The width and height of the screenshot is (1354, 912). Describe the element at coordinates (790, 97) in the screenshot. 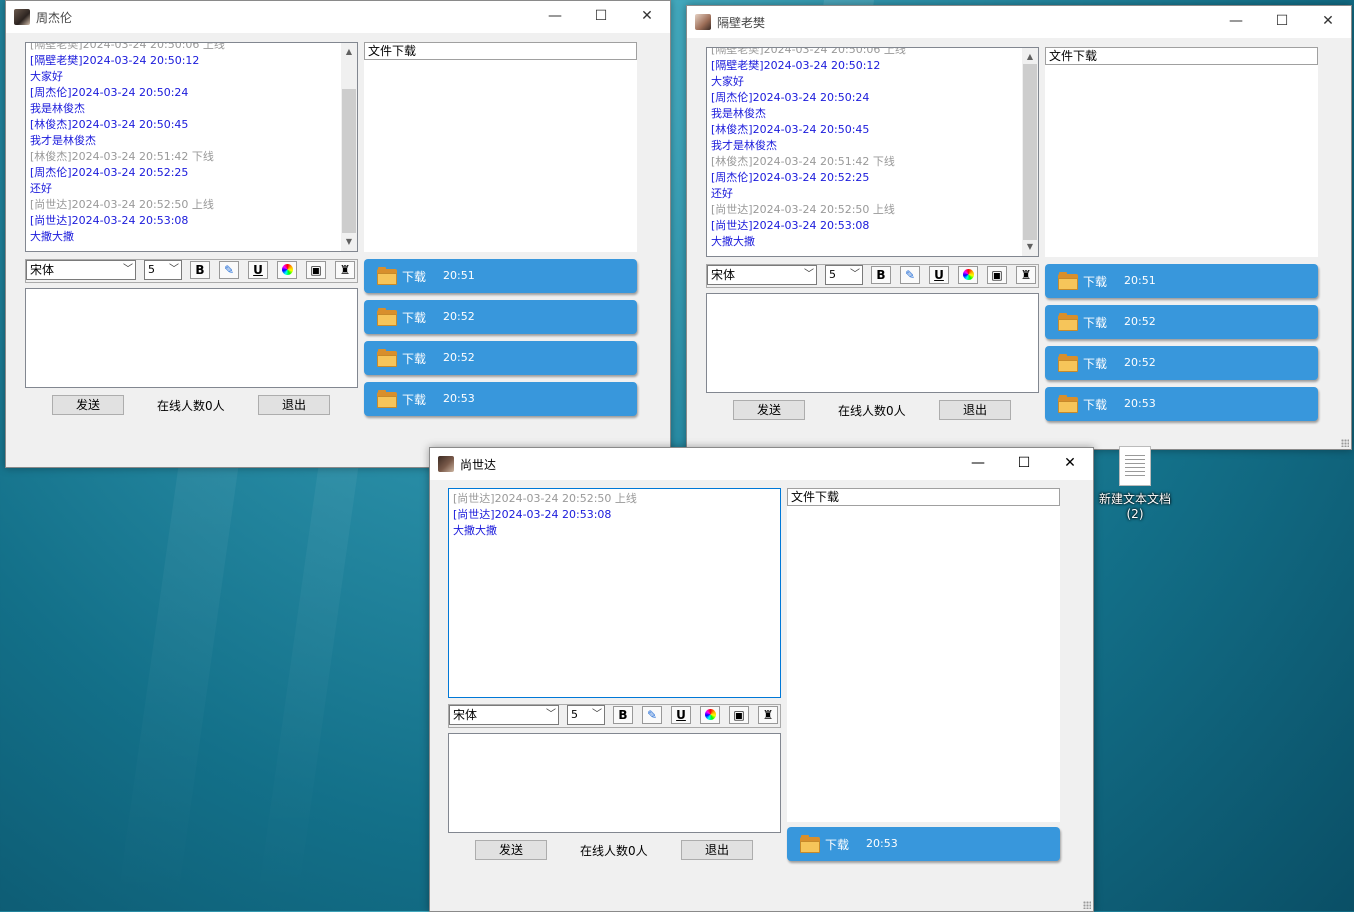

I see `chat-message-line: [周杰伦]2024-03-24 20:50:24` at that location.